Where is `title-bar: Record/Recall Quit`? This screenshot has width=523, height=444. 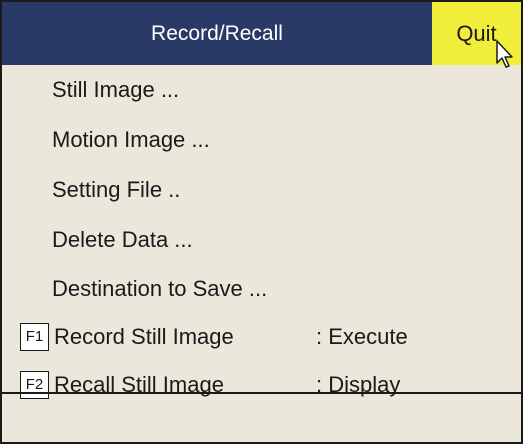 title-bar: Record/Recall Quit is located at coordinates (261, 33).